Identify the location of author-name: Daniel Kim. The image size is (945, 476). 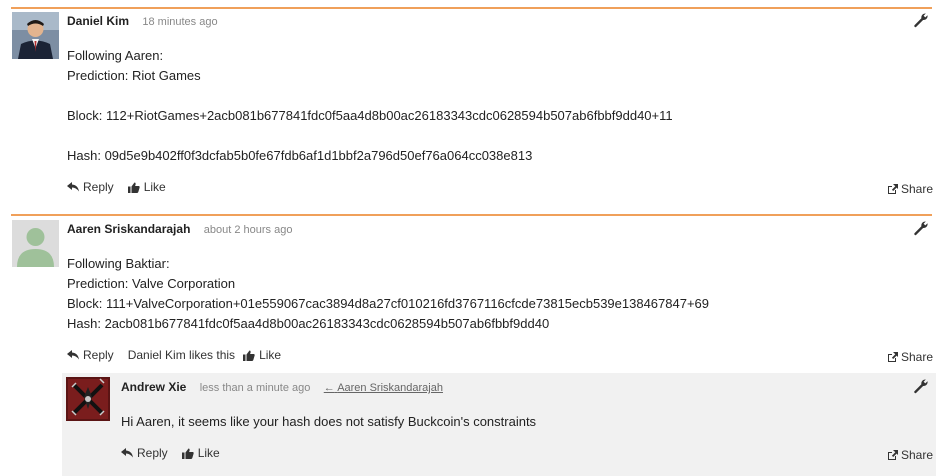
(98, 21).